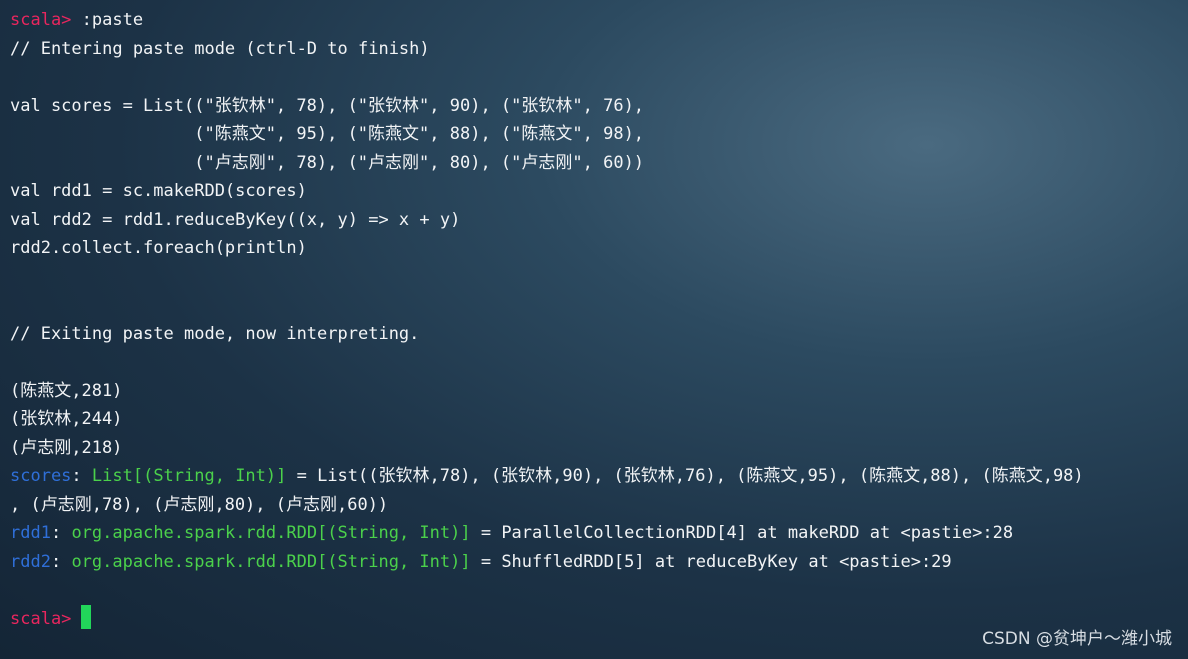 Image resolution: width=1188 pixels, height=659 pixels. Describe the element at coordinates (199, 504) in the screenshot. I see `terminal-line: , (卢志刚,78), (卢志刚,80), (卢志刚,60))` at that location.